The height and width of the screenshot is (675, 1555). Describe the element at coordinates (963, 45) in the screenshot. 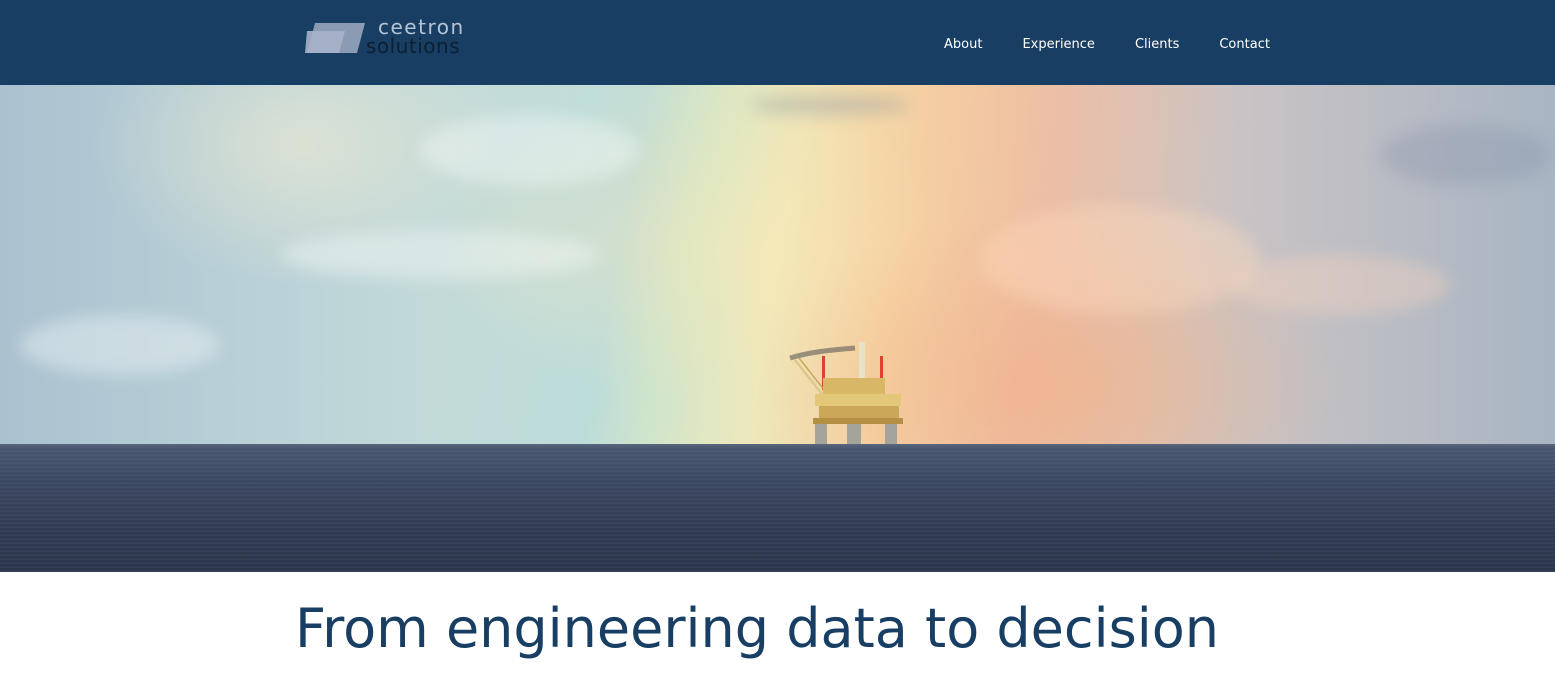

I see `nav-item-about: About` at that location.